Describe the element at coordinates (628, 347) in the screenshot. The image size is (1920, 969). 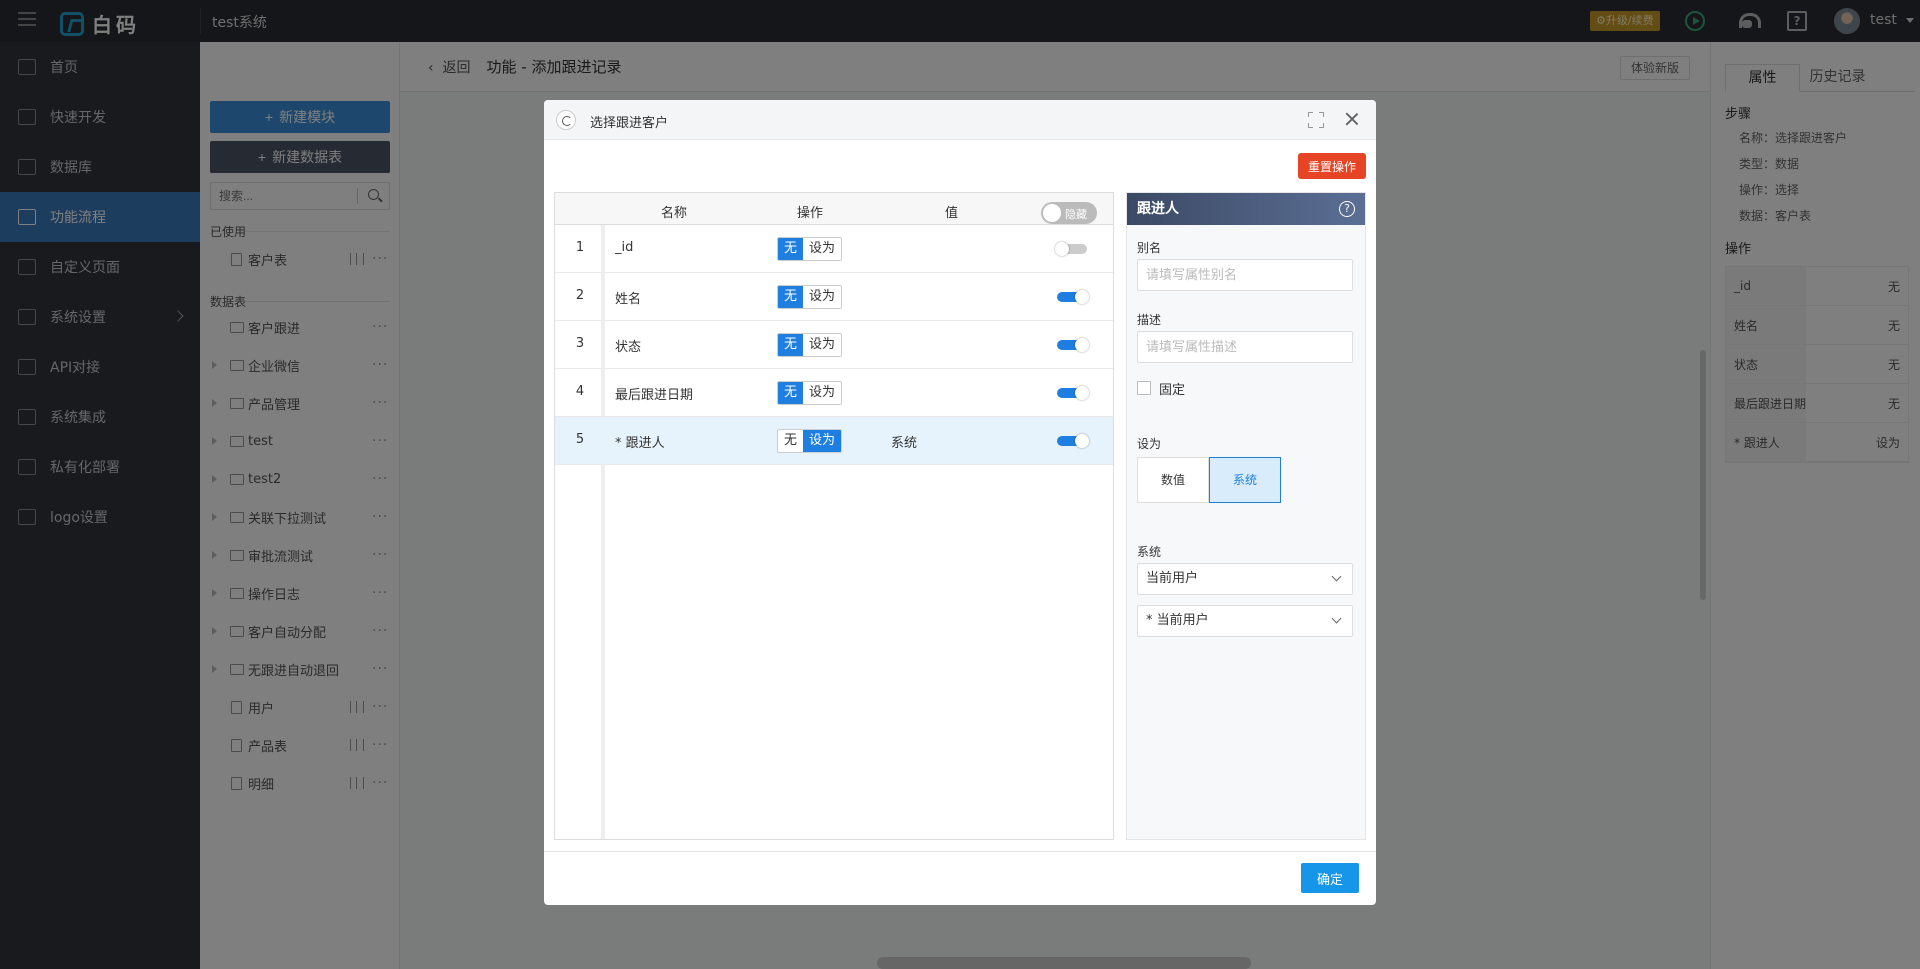
I see `row-name: 状态` at that location.